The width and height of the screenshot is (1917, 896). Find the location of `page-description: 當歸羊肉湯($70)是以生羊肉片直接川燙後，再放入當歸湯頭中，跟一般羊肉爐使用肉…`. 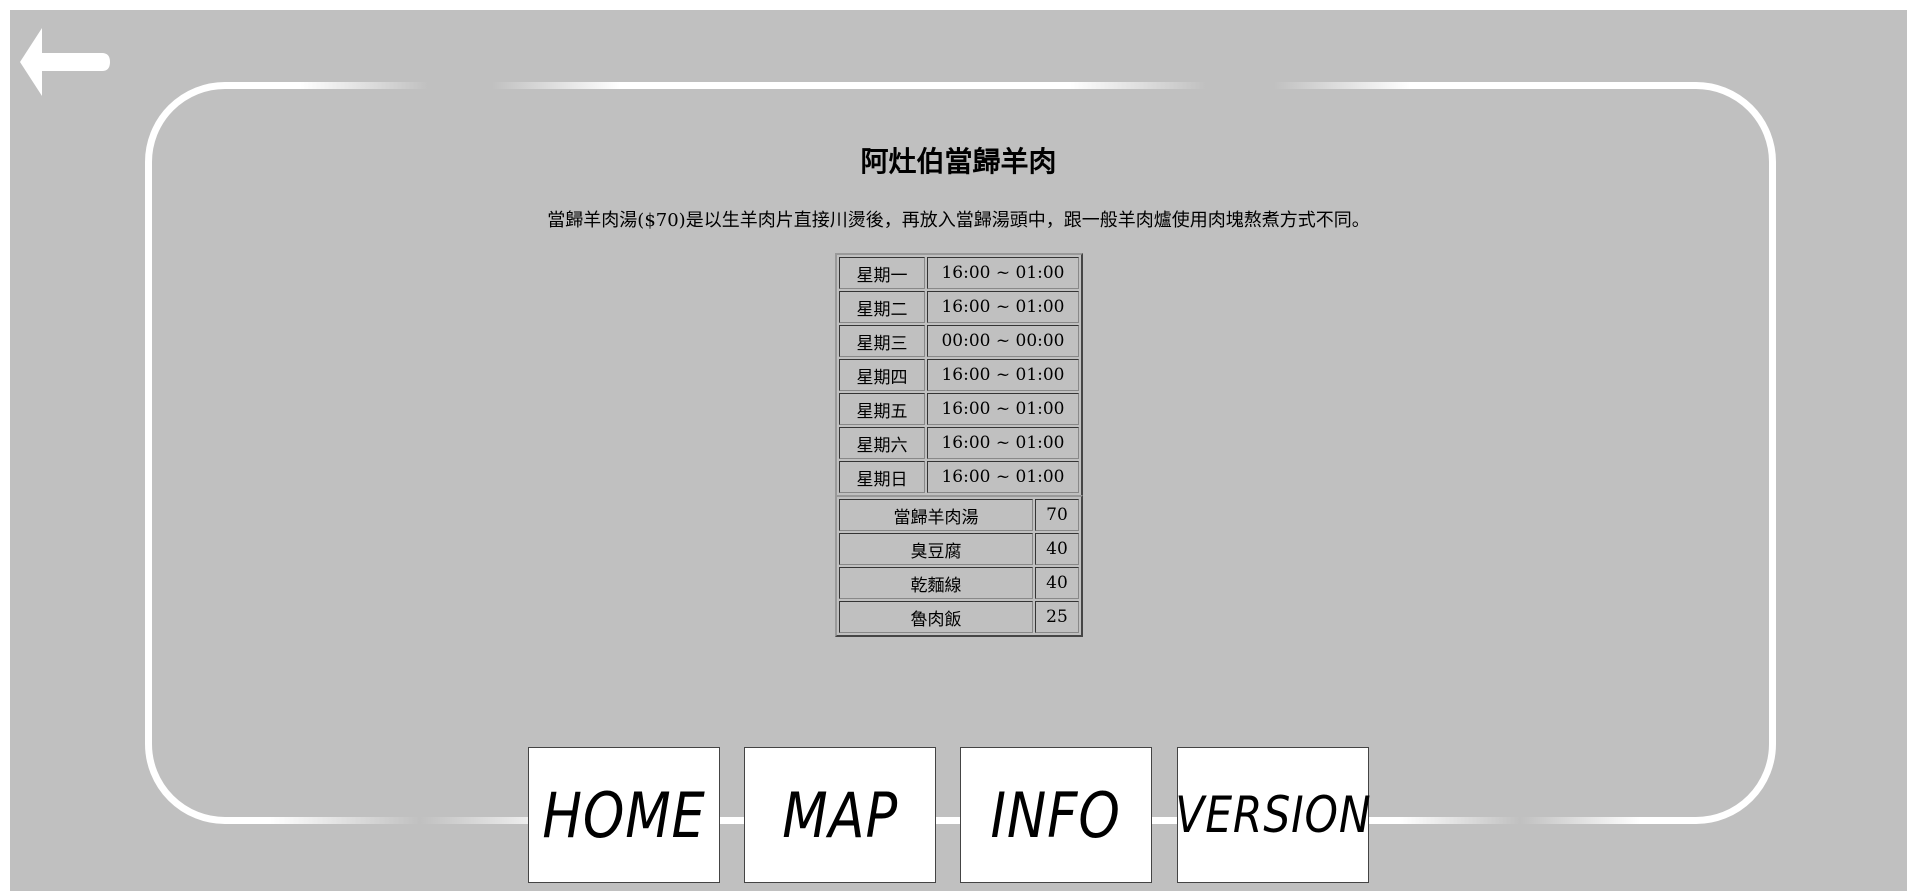

page-description: 當歸羊肉湯($70)是以生羊肉片直接川燙後，再放入當歸湯頭中，跟一般羊肉爐使用肉… is located at coordinates (958, 220).